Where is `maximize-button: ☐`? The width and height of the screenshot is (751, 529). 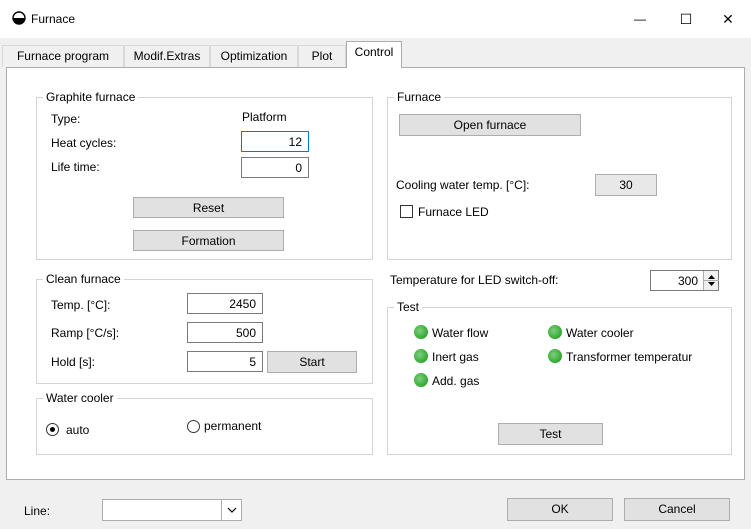
maximize-button: ☐ is located at coordinates (686, 19).